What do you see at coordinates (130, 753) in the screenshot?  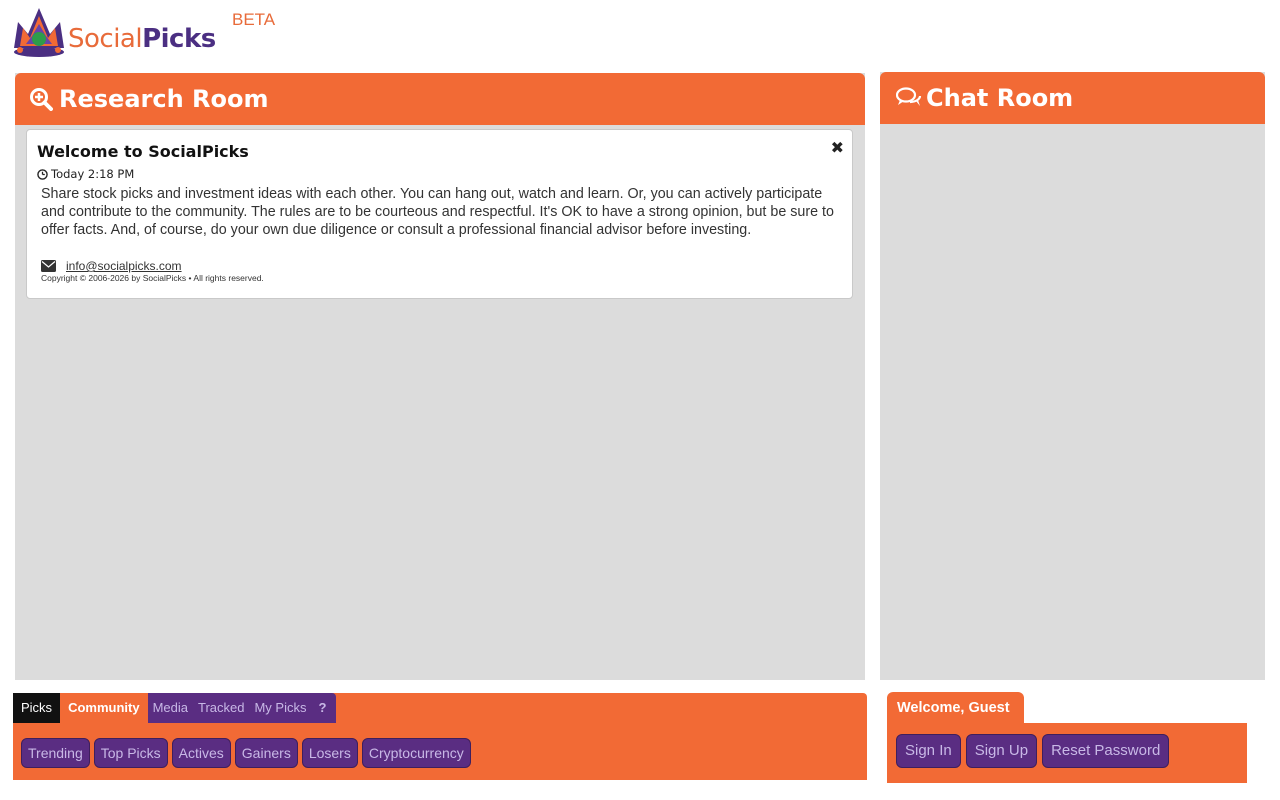 I see `top-picks-button: Top Picks` at bounding box center [130, 753].